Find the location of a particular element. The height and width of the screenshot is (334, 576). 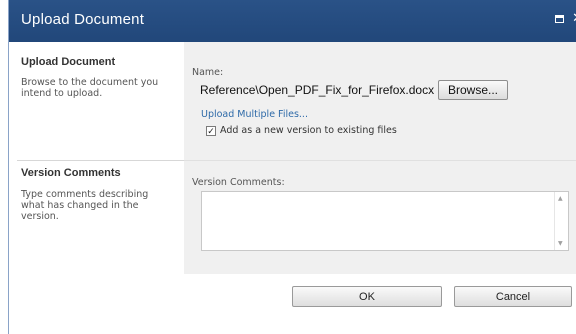

scroll-down-icon: ▼ is located at coordinates (560, 243).